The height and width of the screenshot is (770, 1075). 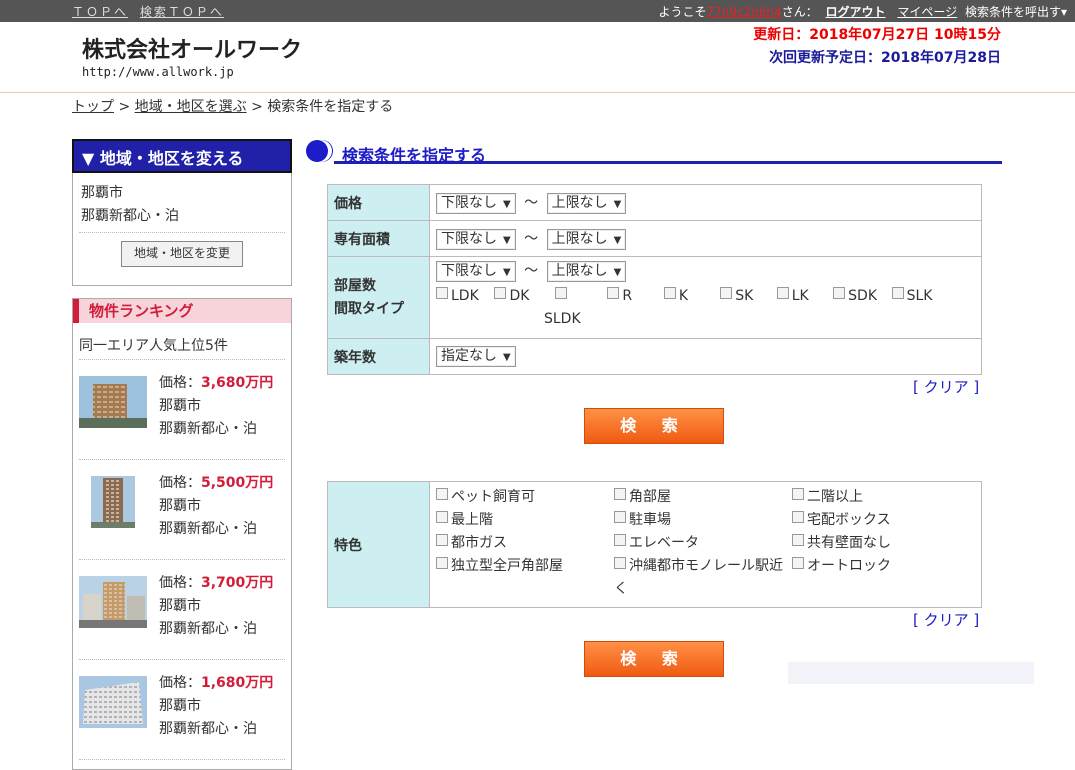 What do you see at coordinates (191, 107) in the screenshot?
I see `breadcrumb-area: 地域・地区を選ぶ` at bounding box center [191, 107].